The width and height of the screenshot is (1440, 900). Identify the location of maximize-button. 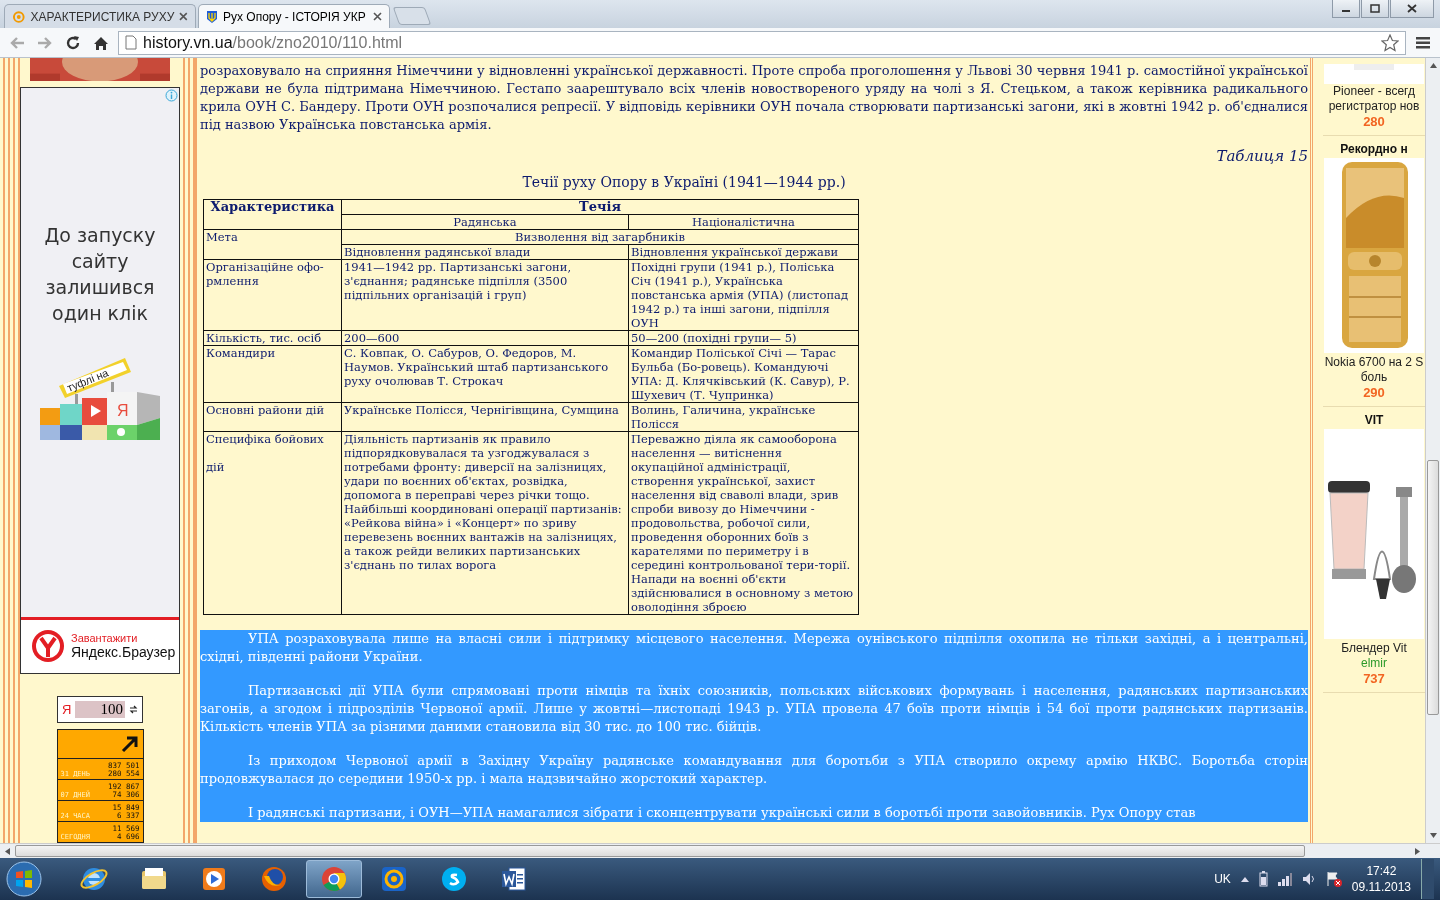
(1375, 9).